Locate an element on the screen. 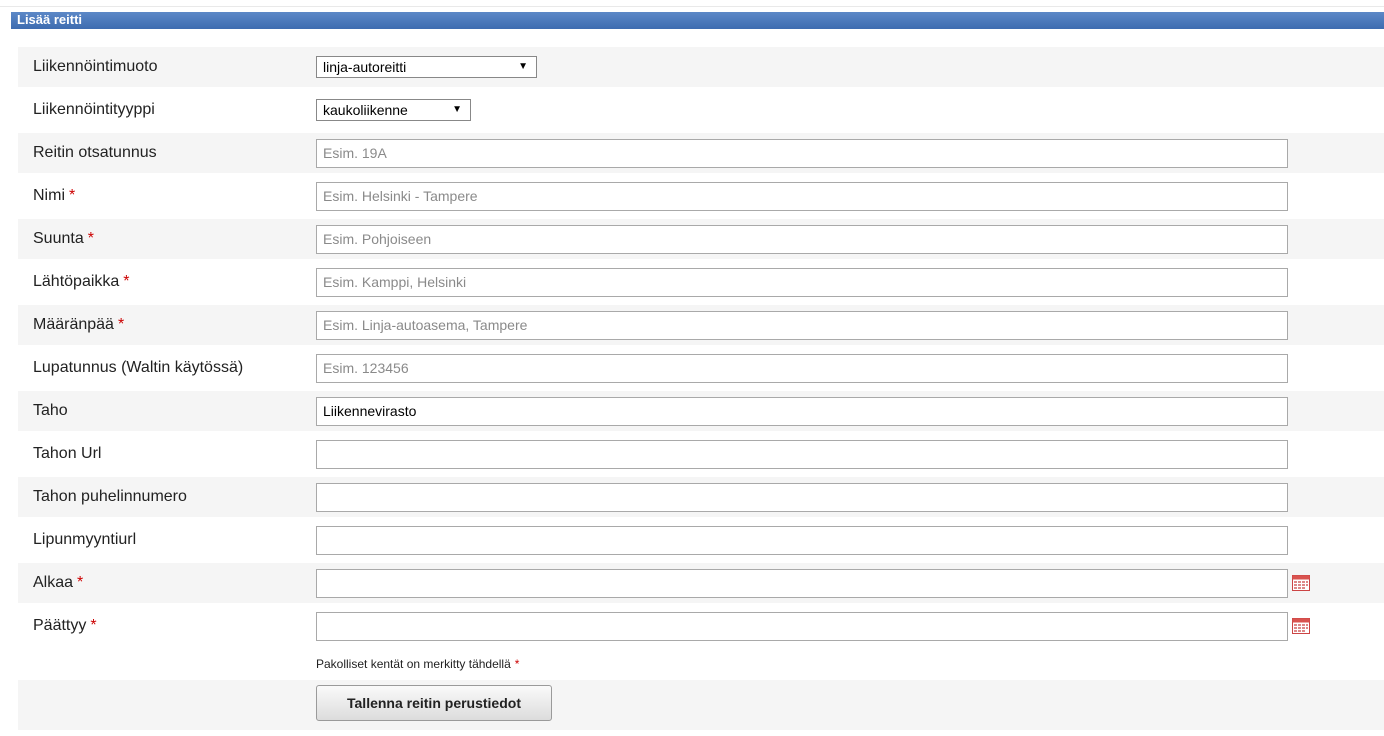  liikennointimuoto-label: Liikennöintimuoto is located at coordinates (95, 66).